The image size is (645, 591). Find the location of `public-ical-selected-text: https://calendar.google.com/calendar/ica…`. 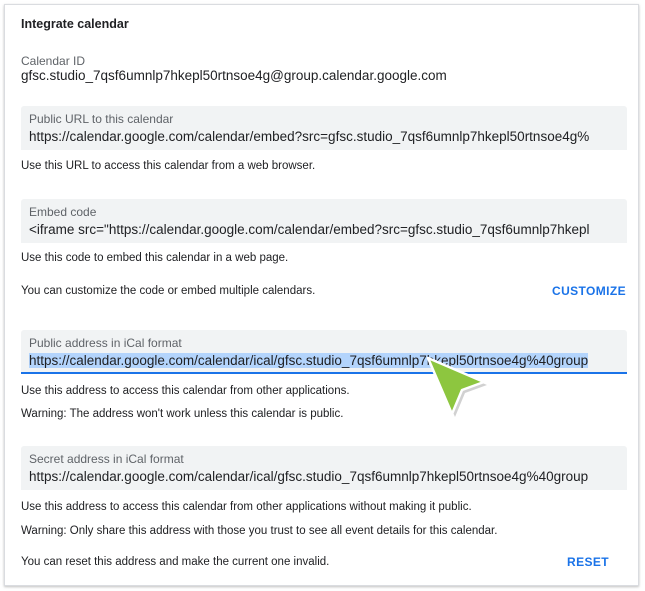

public-ical-selected-text: https://calendar.google.com/calendar/ica… is located at coordinates (309, 360).